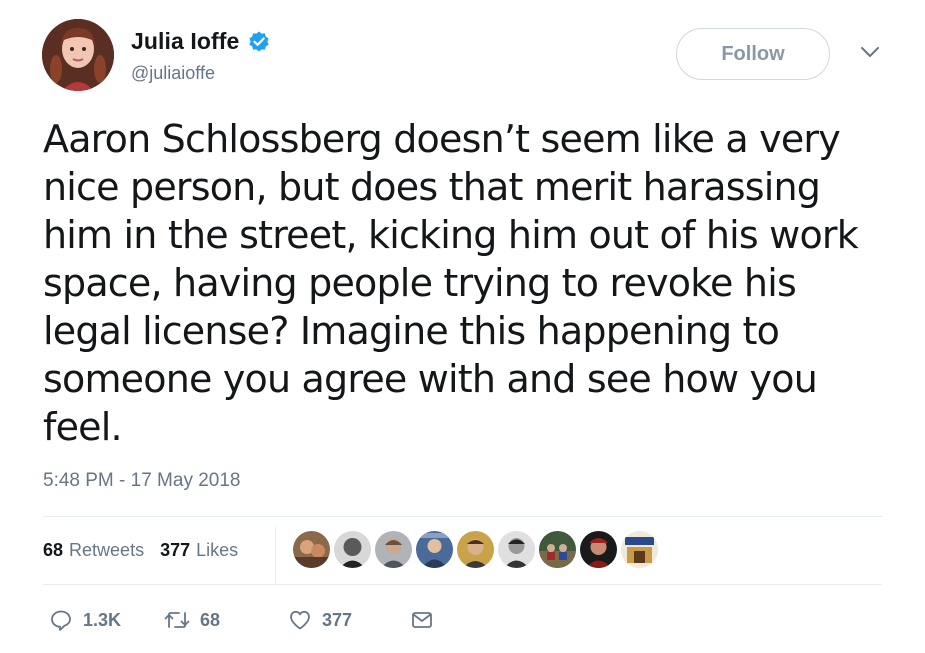 This screenshot has height=653, width=925. What do you see at coordinates (173, 73) in the screenshot?
I see `author-handle: @juliaioffe` at bounding box center [173, 73].